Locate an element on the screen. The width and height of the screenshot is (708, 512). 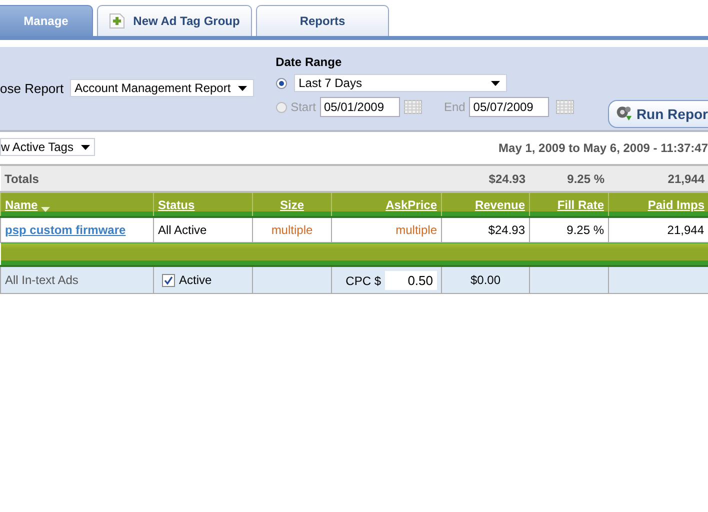
tab: New Ad Tag Group is located at coordinates (174, 20).